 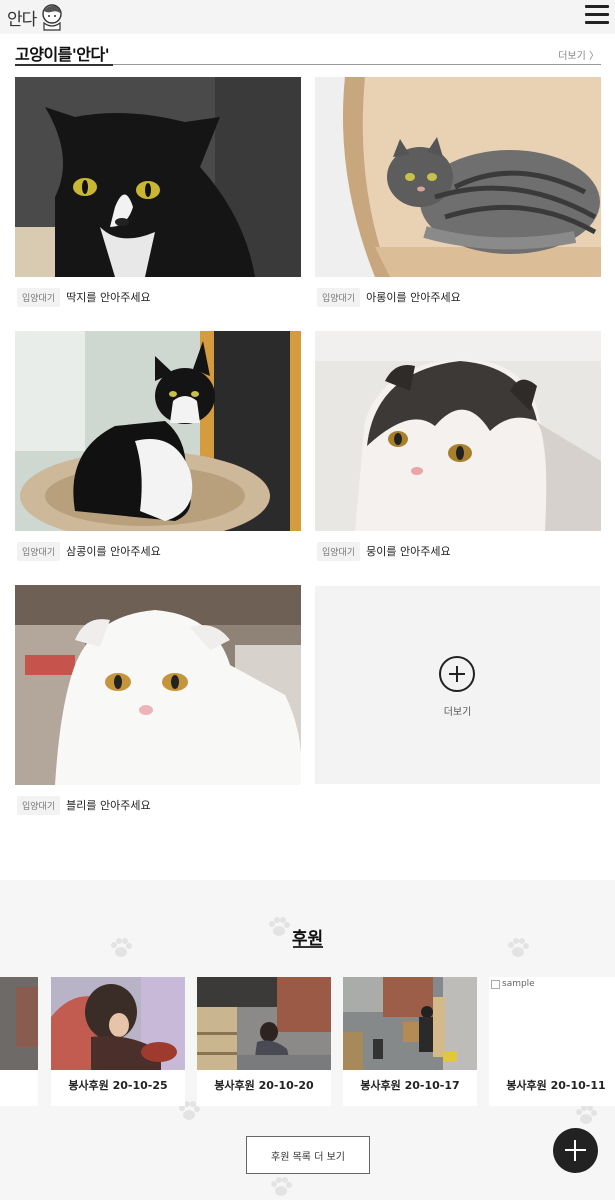 I want to click on cat-card: 입양대기 블리를 안아주세요, so click(x=158, y=705).